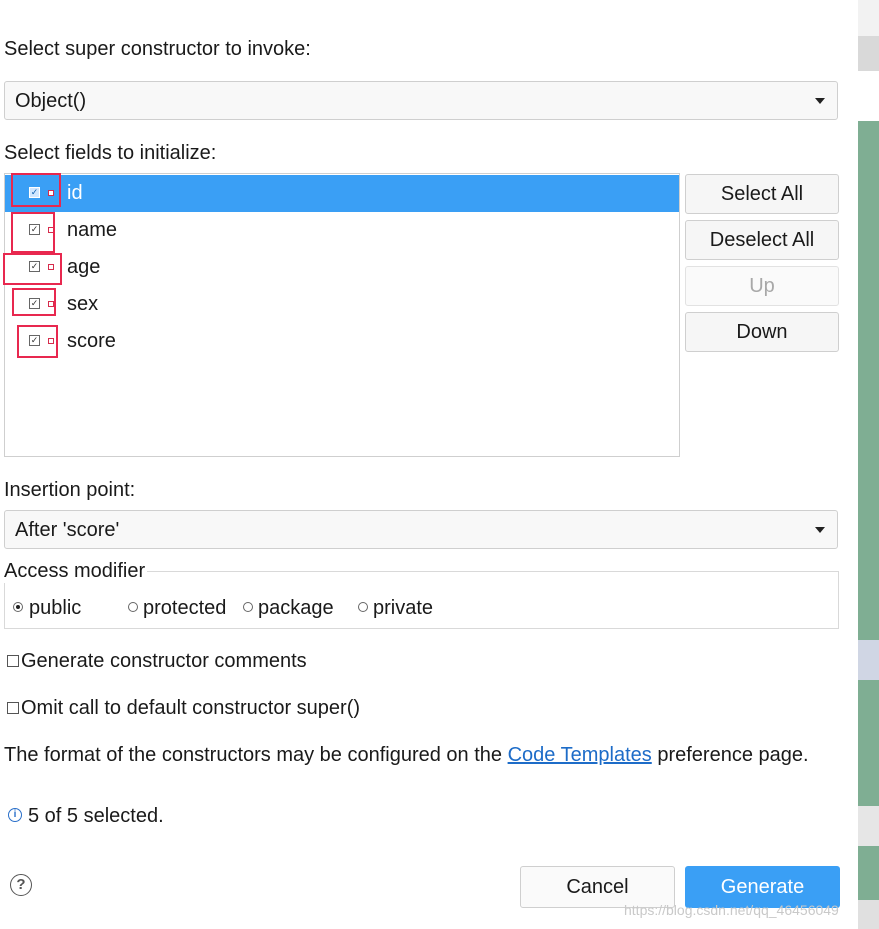 The width and height of the screenshot is (879, 929). I want to click on insertion-point-value: After 'score', so click(67, 530).